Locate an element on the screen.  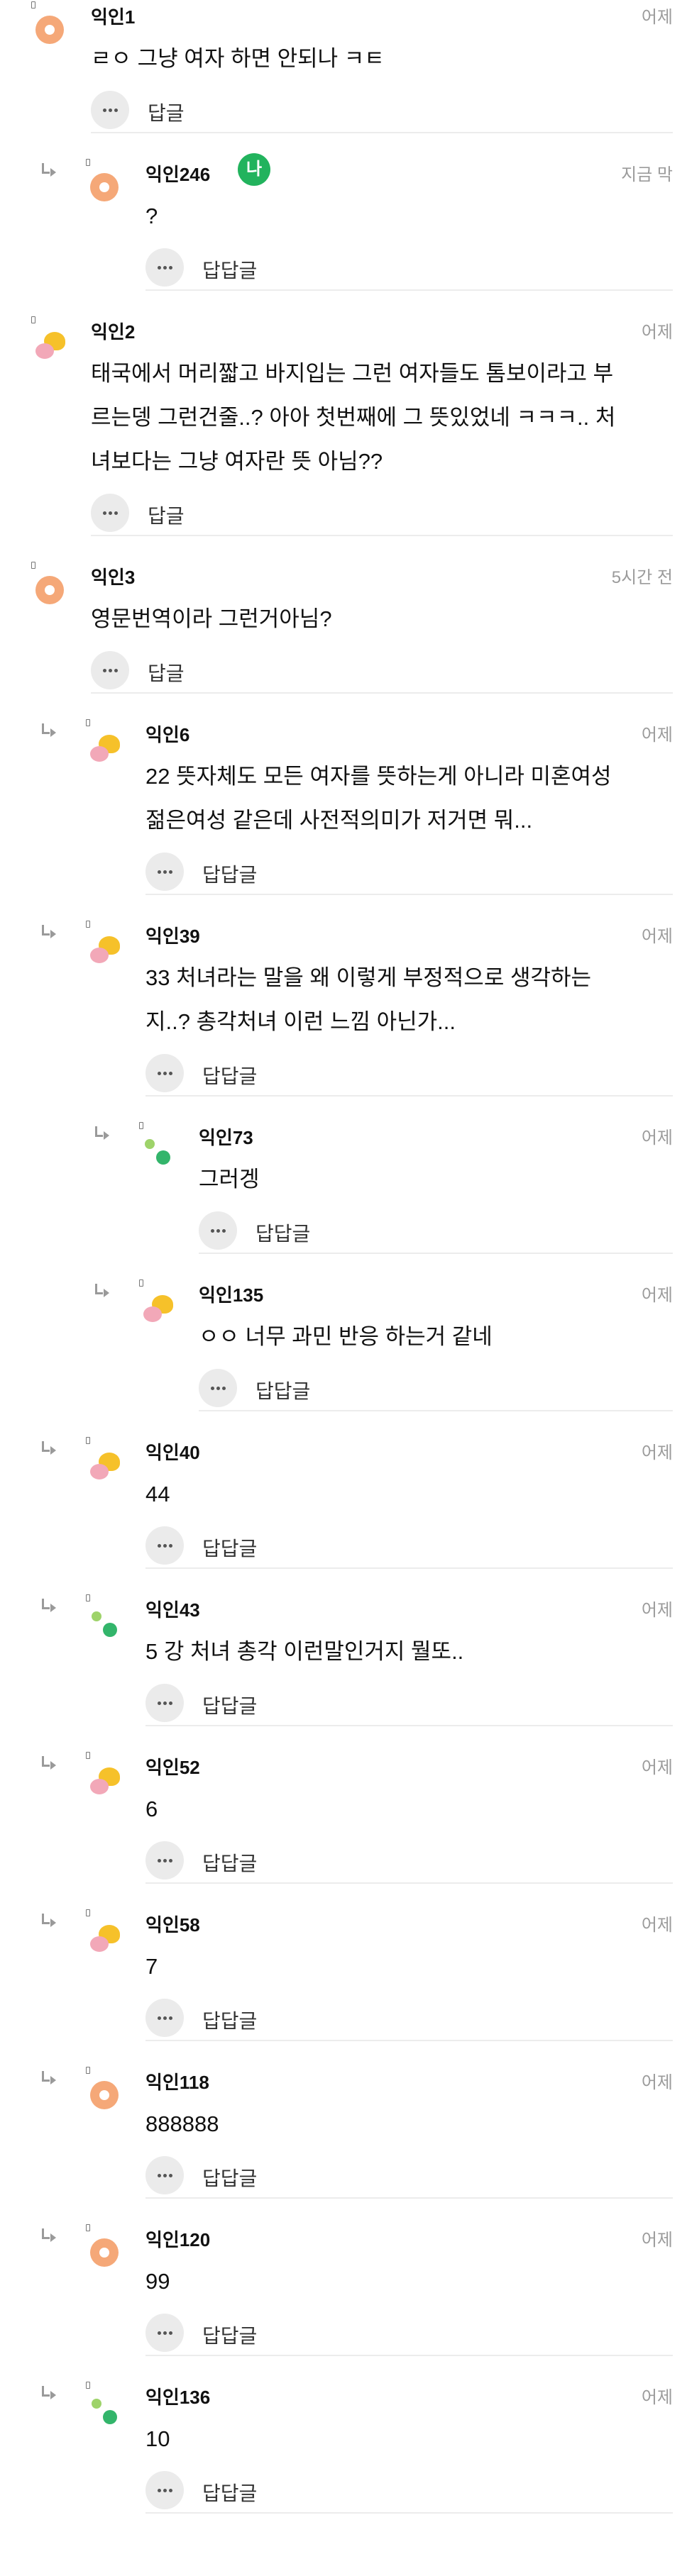
comment-content: 익인73 어제 그러겡 답답글 is located at coordinates (343, 1199).